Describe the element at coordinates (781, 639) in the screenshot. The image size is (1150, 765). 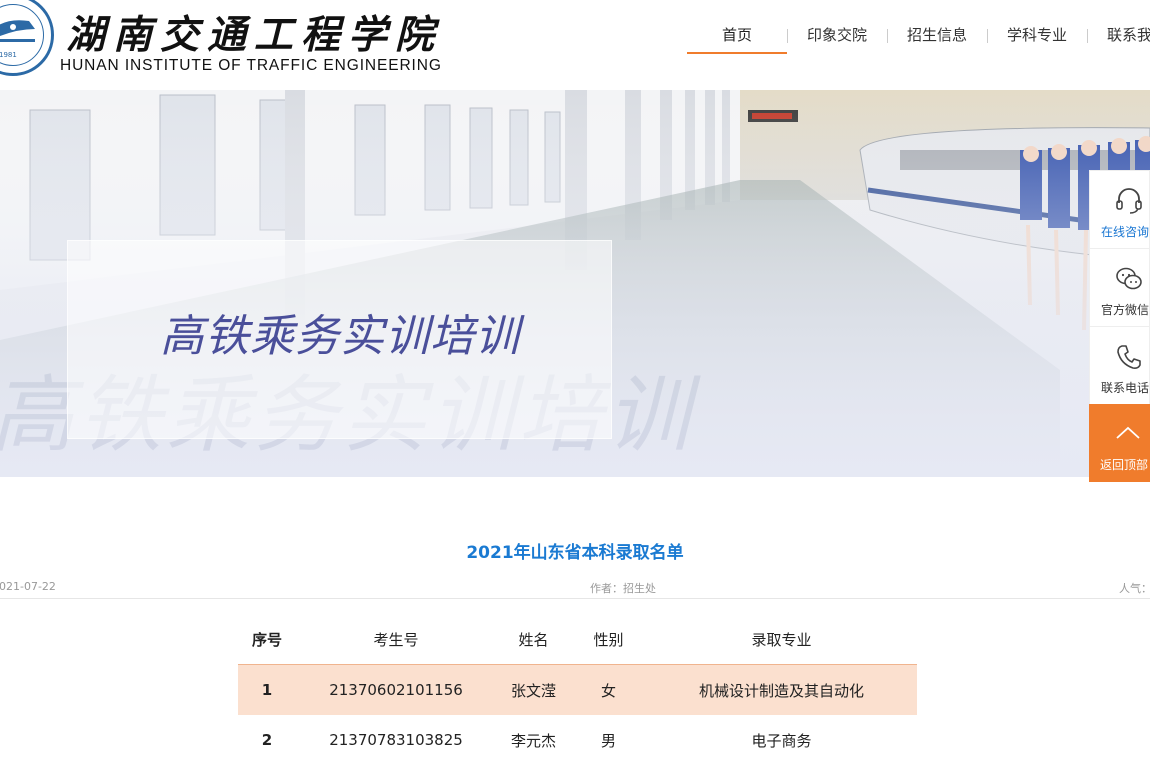
I see `col-header-major: 录取专业` at that location.